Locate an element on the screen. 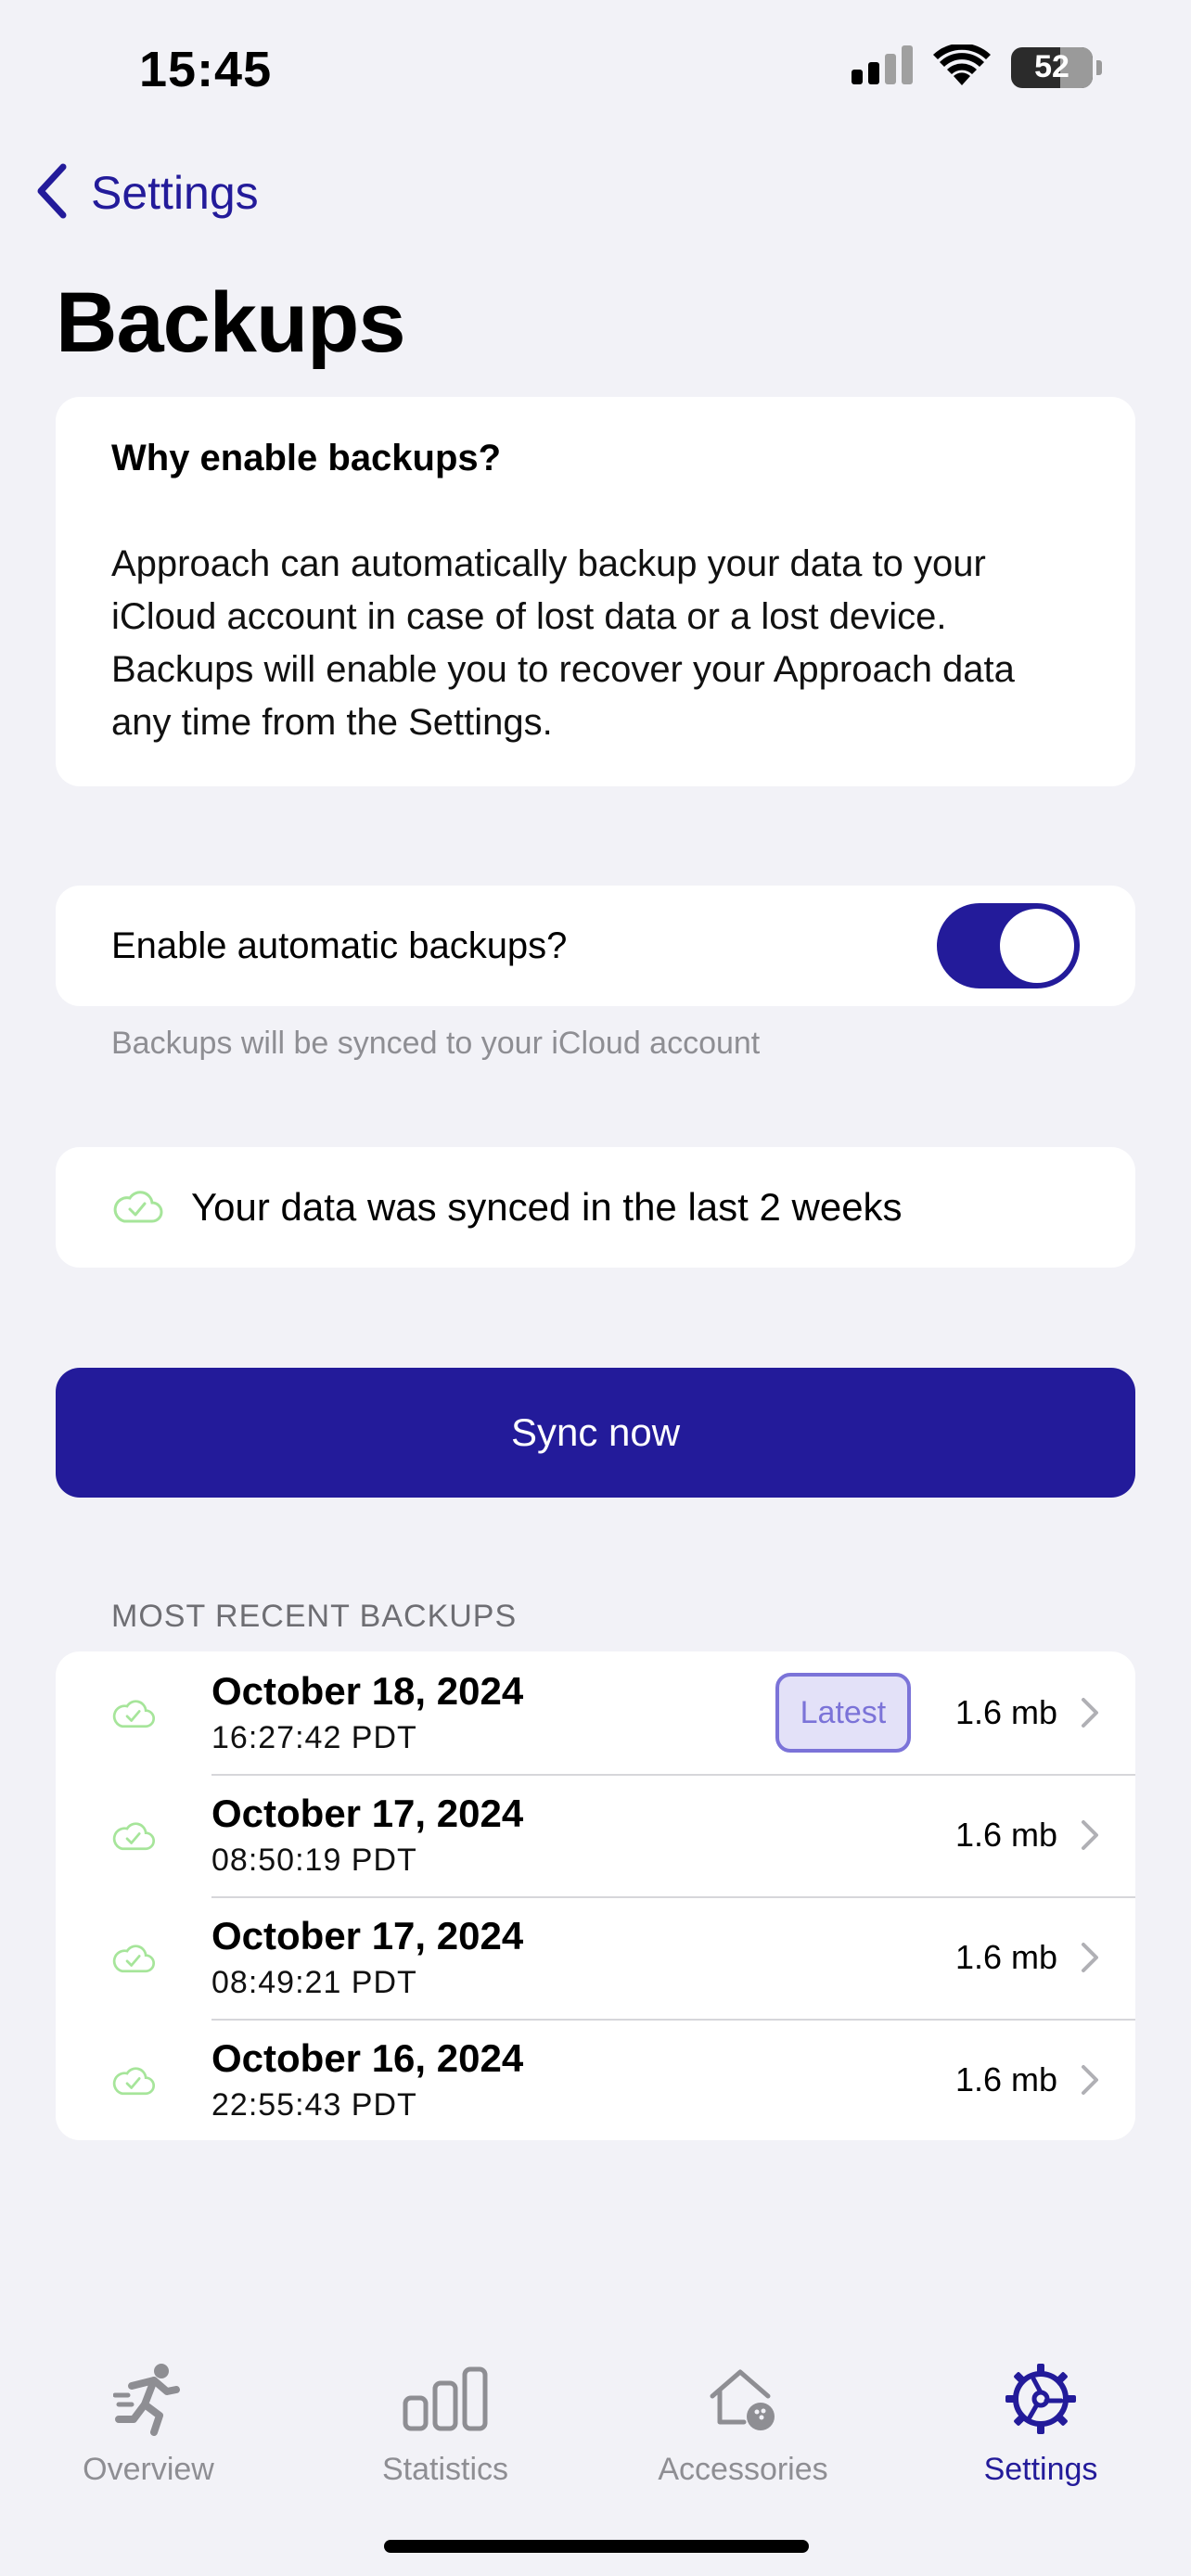 This screenshot has width=1191, height=2576. backup-text: October 16, 2024 22:55:43 PDT is located at coordinates (583, 2079).